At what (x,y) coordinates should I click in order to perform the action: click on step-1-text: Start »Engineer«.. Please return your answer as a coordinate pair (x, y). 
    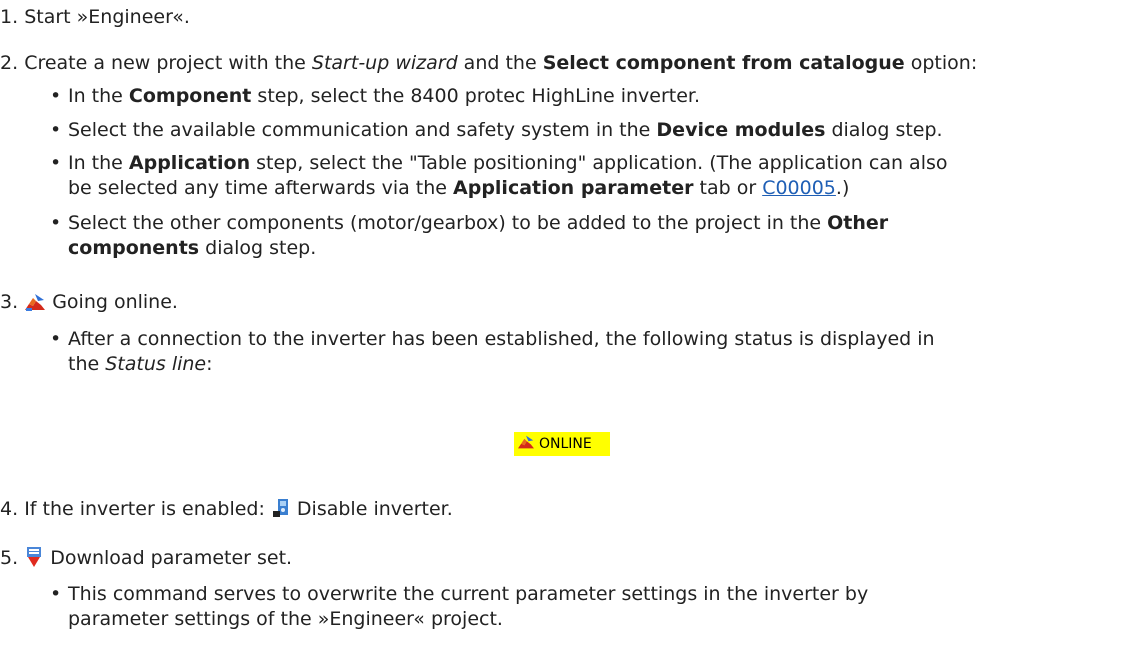
    Looking at the image, I should click on (107, 17).